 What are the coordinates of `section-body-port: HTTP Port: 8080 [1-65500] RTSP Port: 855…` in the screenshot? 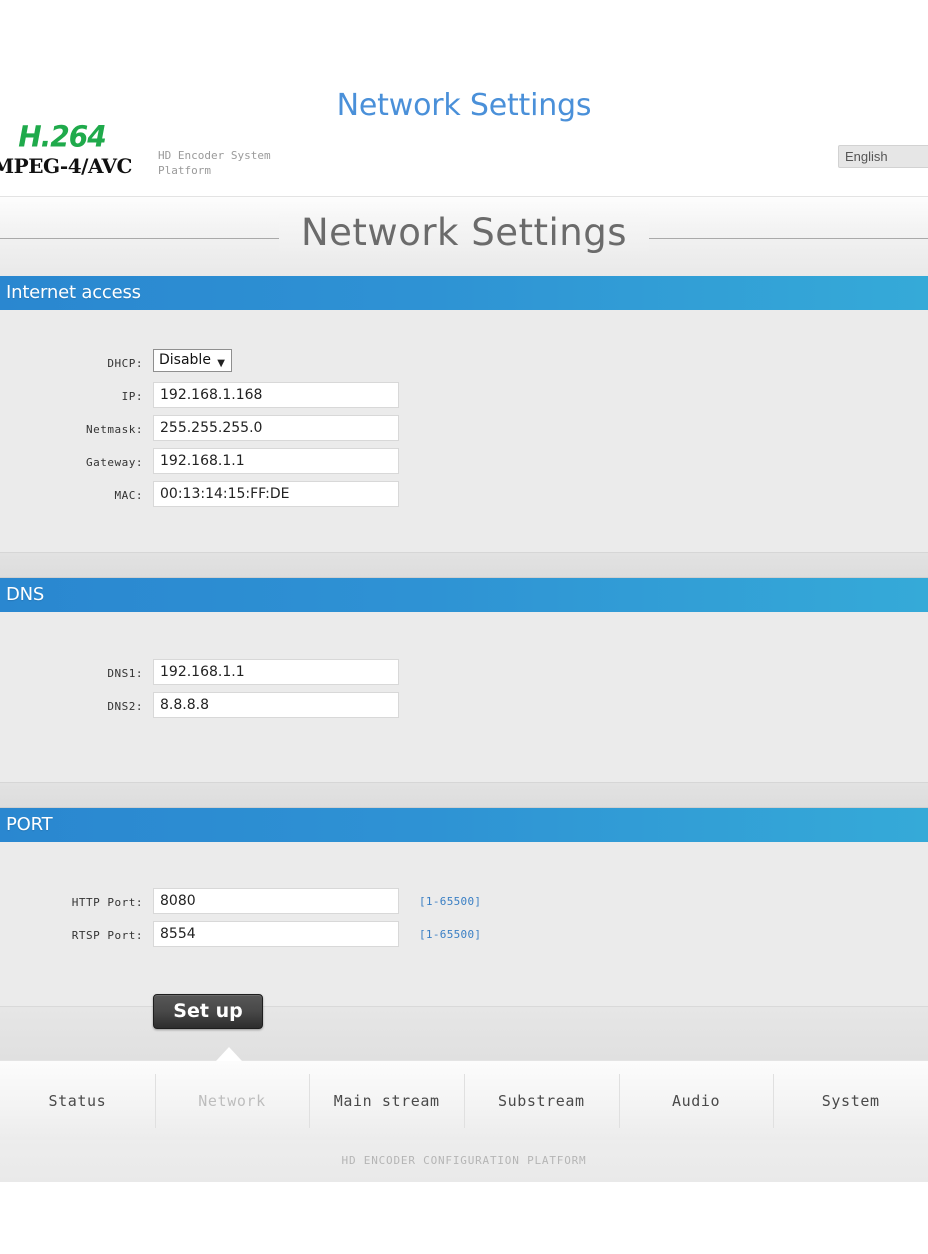 It's located at (464, 935).